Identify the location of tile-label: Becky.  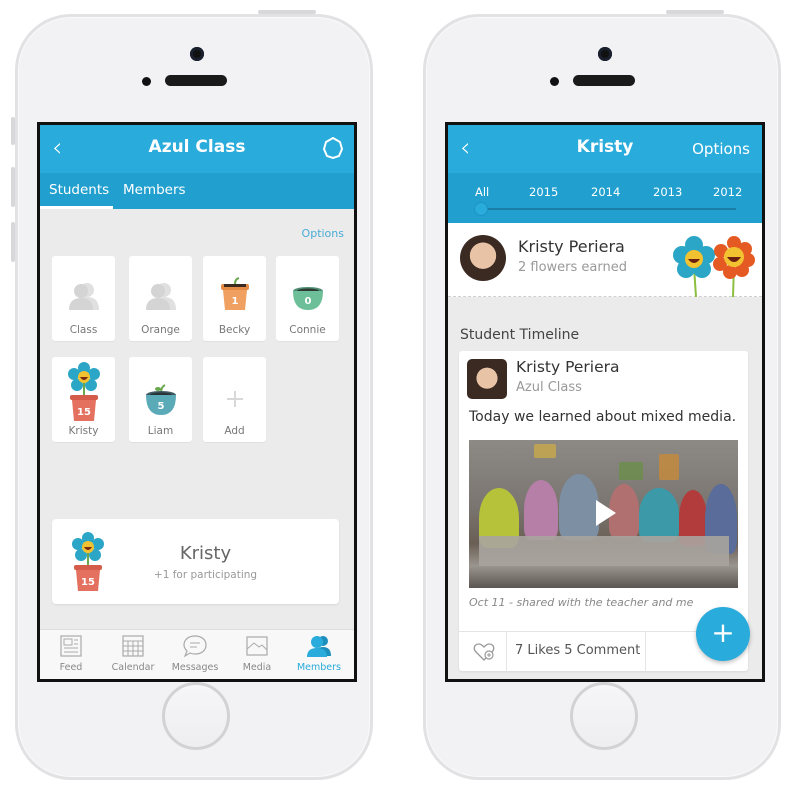
(234, 330).